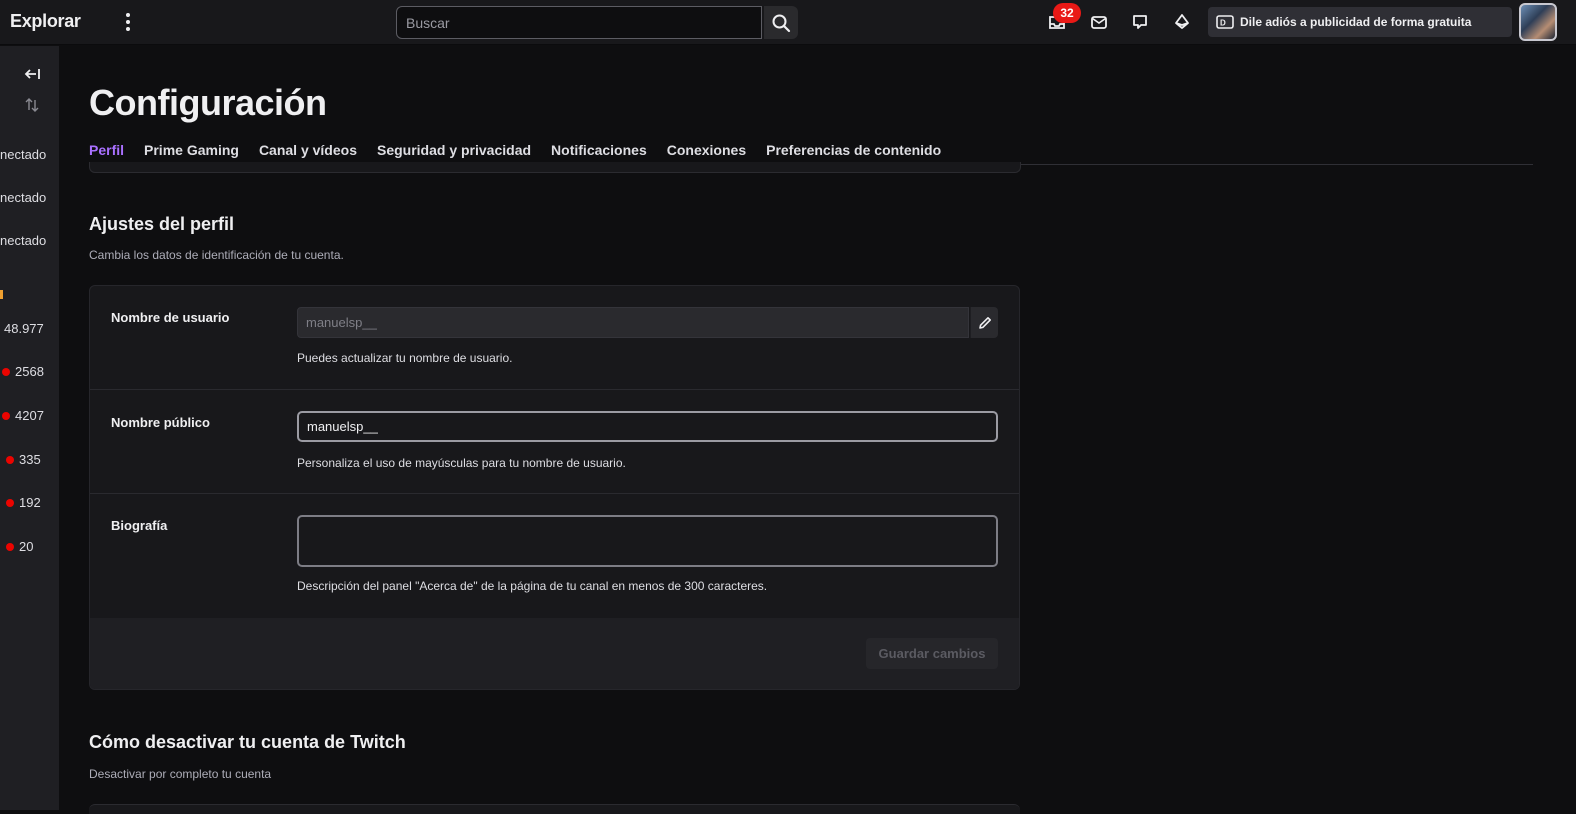  I want to click on previous-panel-edge, so click(555, 167).